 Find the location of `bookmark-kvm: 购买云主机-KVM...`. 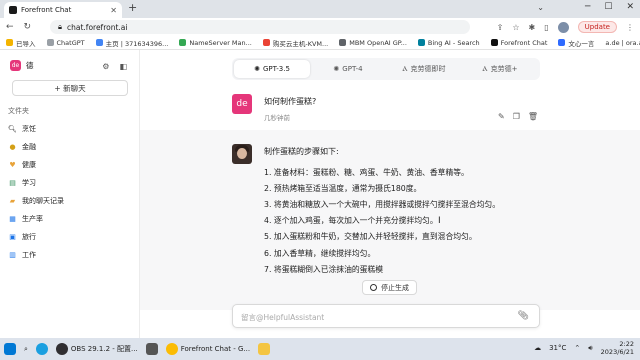

bookmark-kvm: 购买云主机-KVM... is located at coordinates (295, 43).